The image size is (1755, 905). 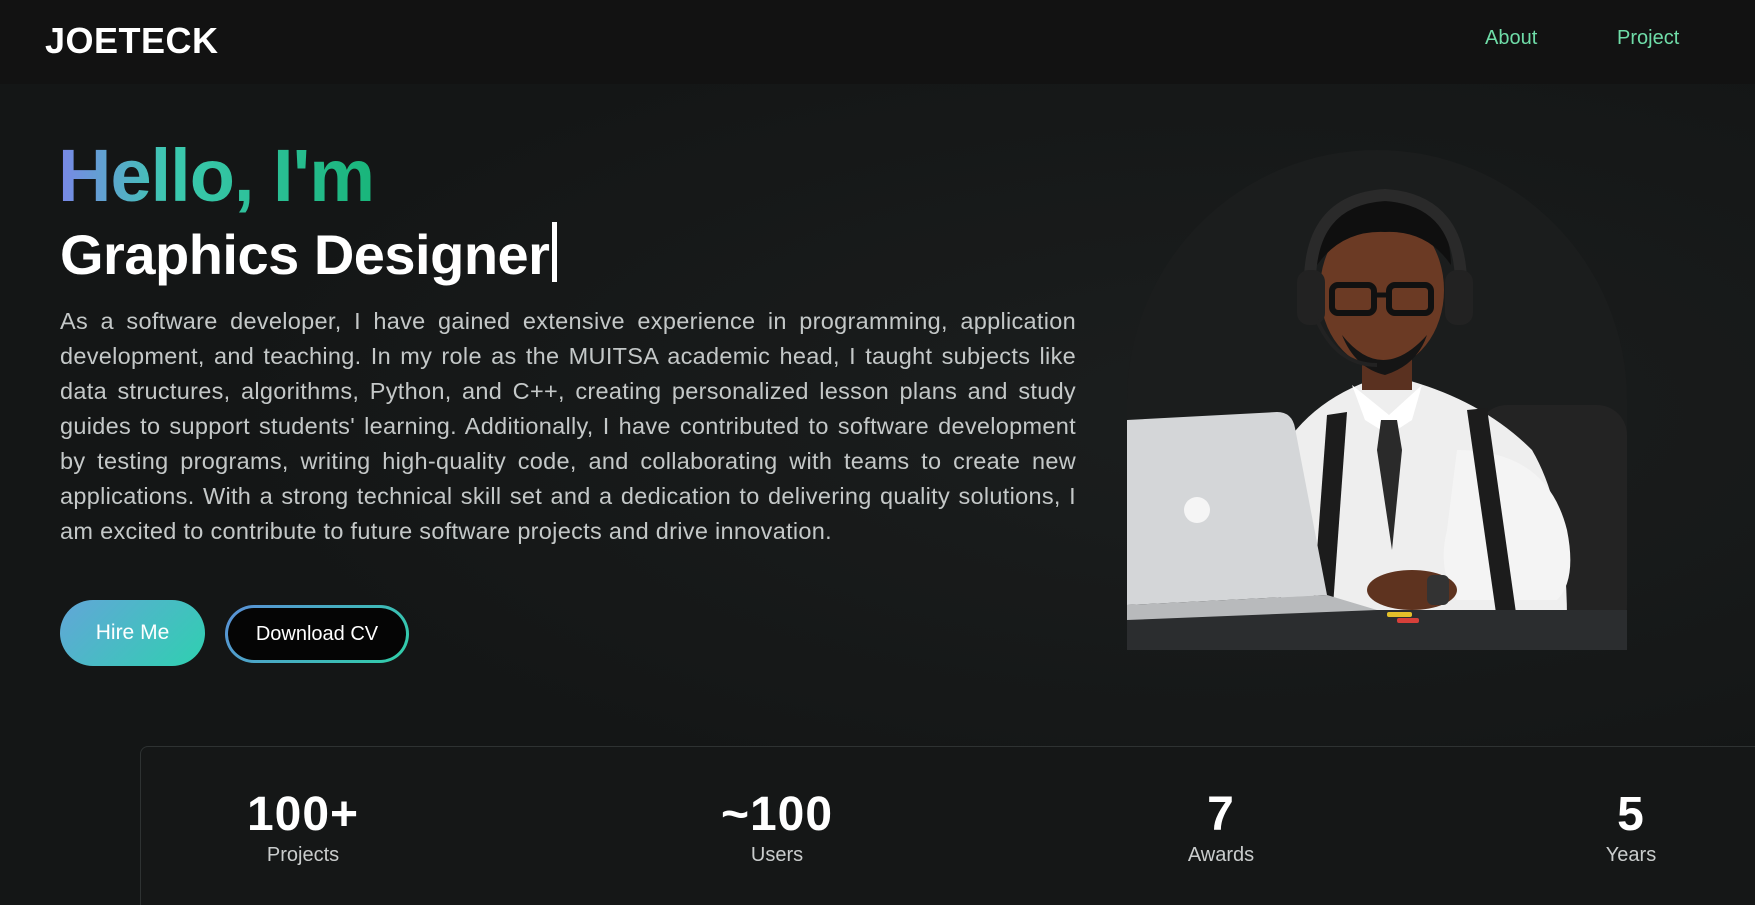 What do you see at coordinates (1631, 855) in the screenshot?
I see `stat-label: Years` at bounding box center [1631, 855].